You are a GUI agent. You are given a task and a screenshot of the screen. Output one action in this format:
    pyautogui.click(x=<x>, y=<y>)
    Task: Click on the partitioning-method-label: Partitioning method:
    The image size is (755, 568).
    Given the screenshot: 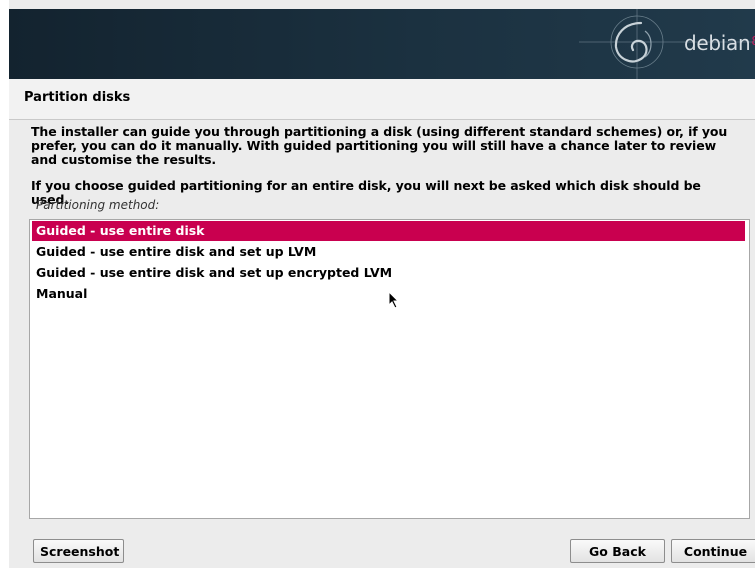 What is the action you would take?
    pyautogui.click(x=98, y=205)
    